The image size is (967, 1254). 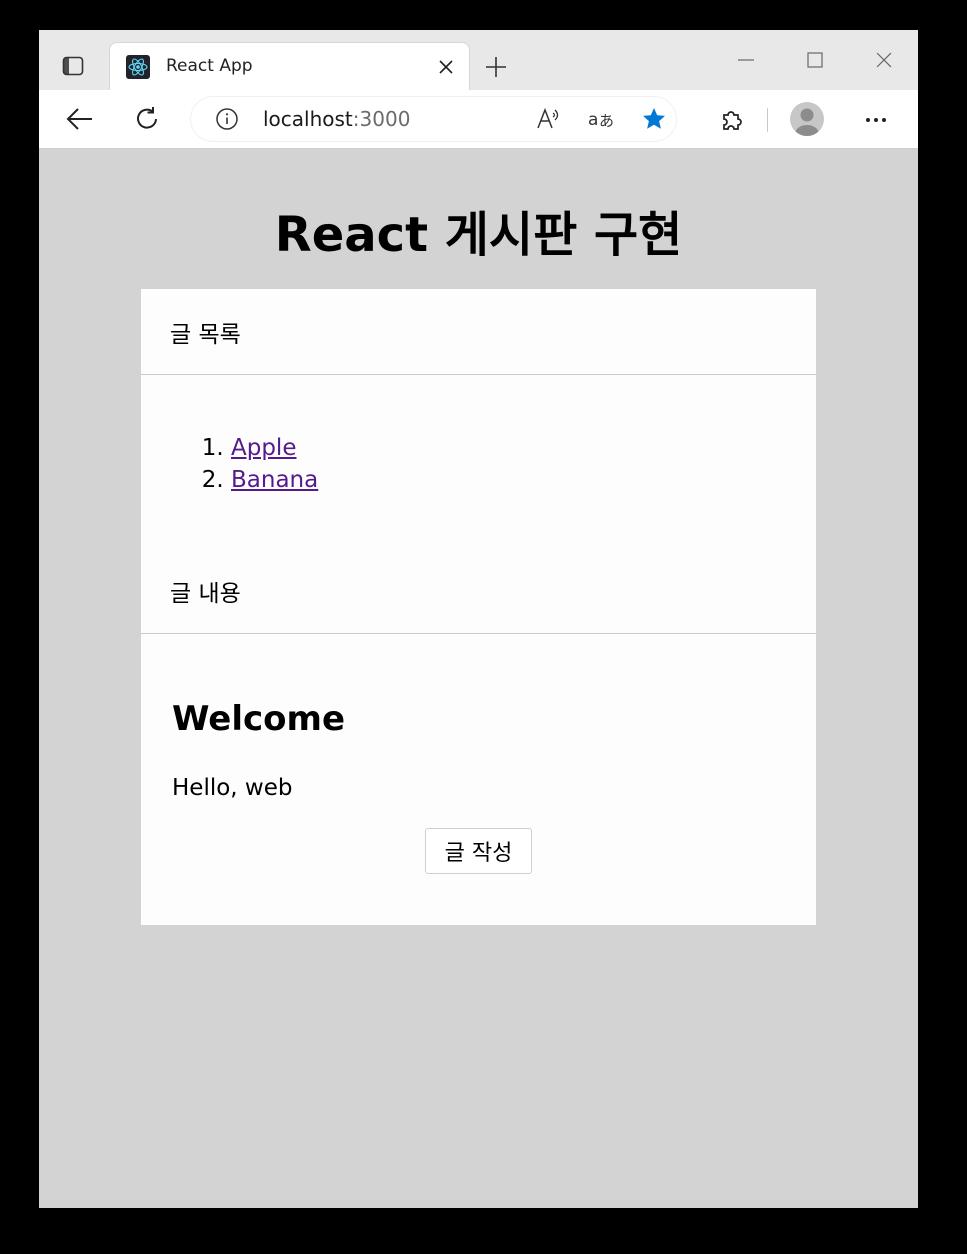 I want to click on react-logo-icon, so click(x=138, y=67).